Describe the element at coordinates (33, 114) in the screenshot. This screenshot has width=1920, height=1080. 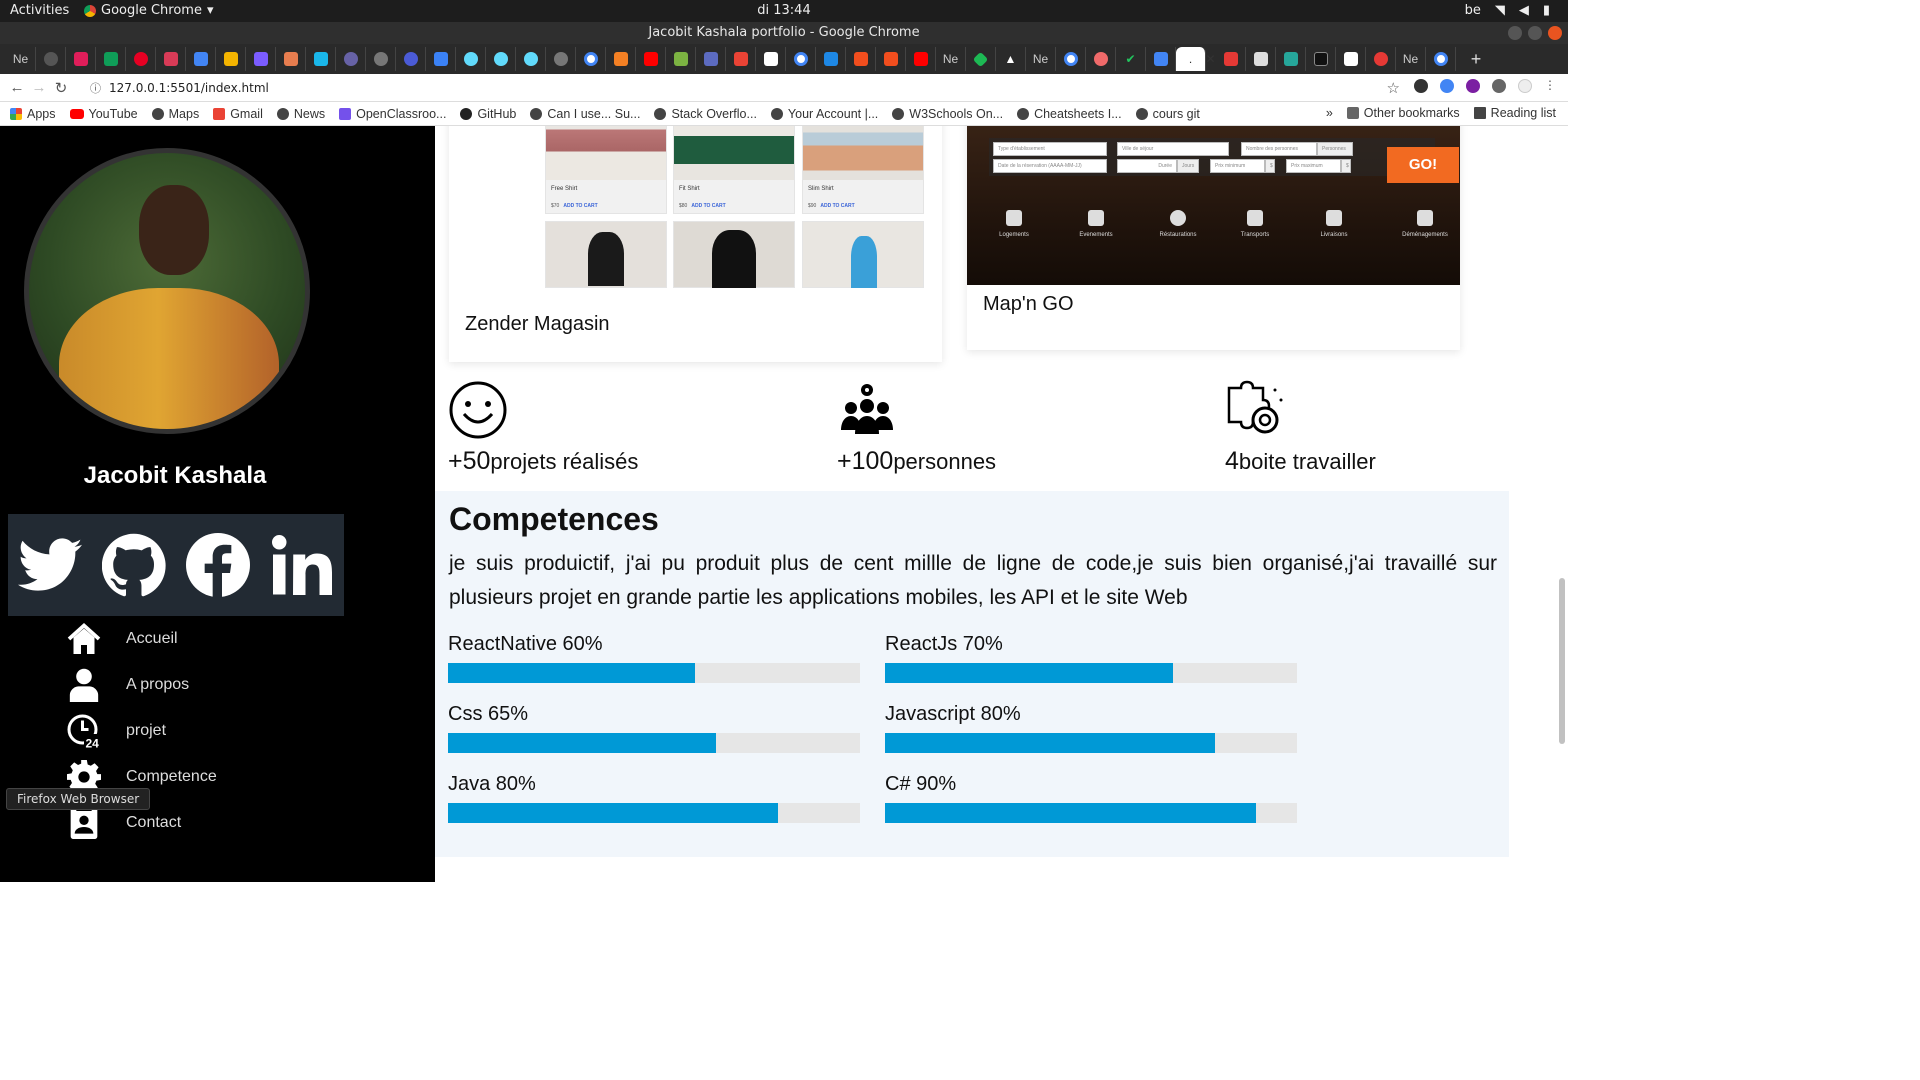
I see `bookmark-apps: Apps` at that location.